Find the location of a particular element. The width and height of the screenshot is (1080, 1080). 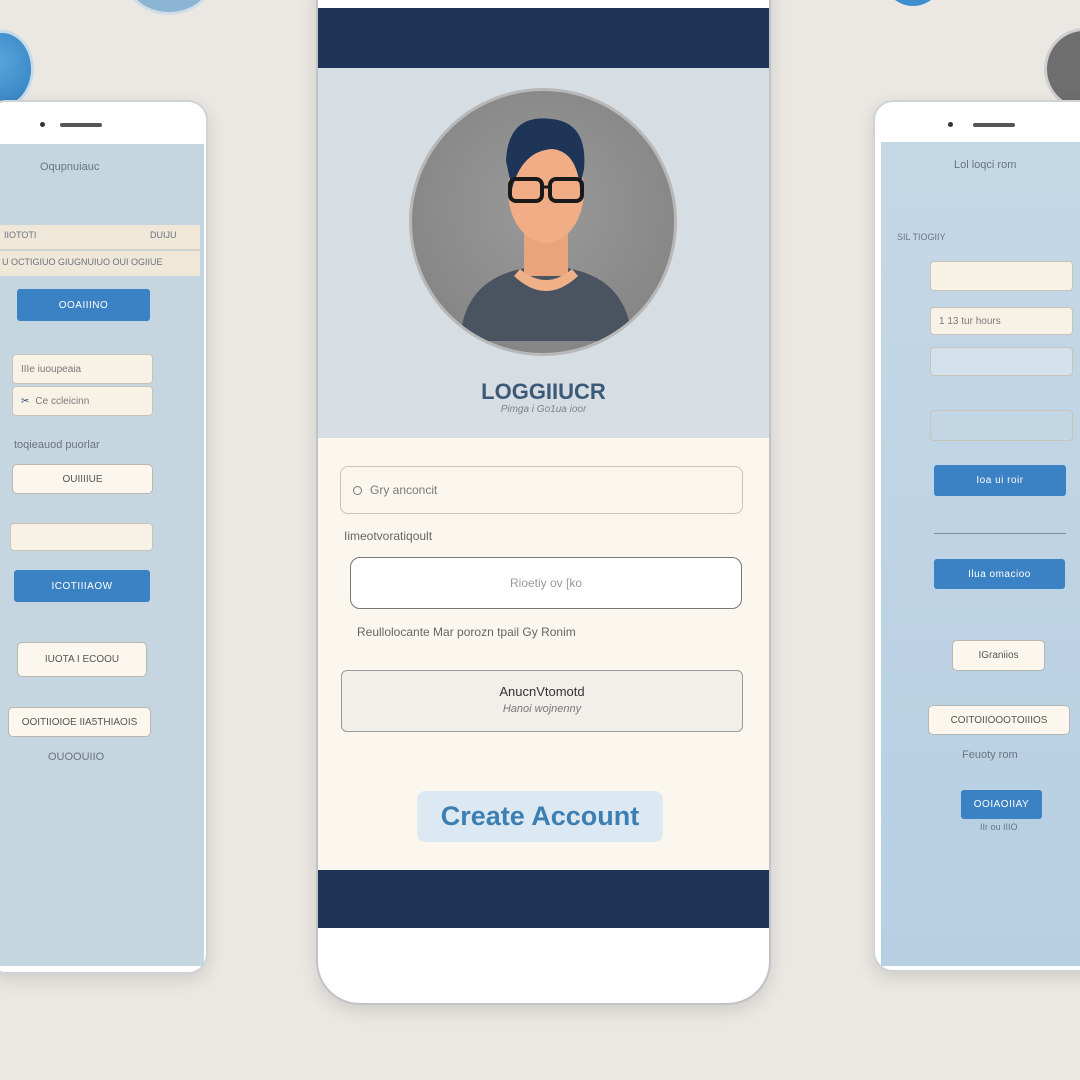

left-input-2: ✂ Ce ccleicinn is located at coordinates (82, 401).